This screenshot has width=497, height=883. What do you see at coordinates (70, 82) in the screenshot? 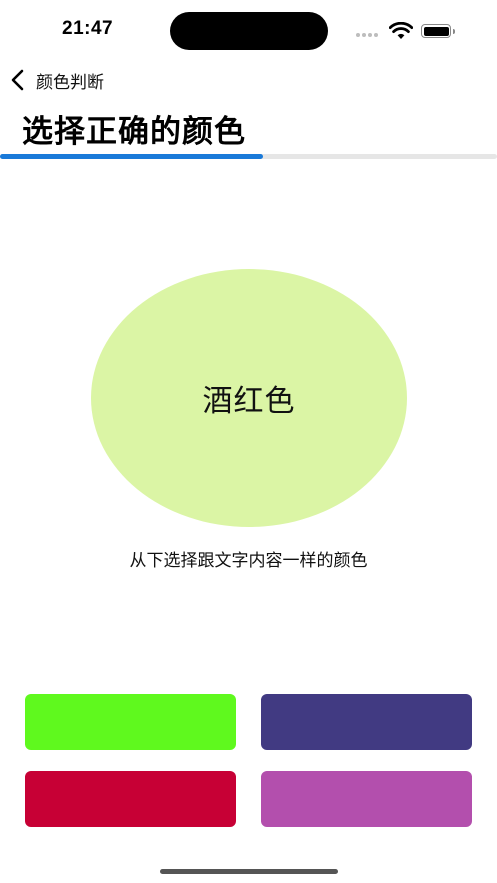
I see `back-button-label: 颜色判断` at bounding box center [70, 82].